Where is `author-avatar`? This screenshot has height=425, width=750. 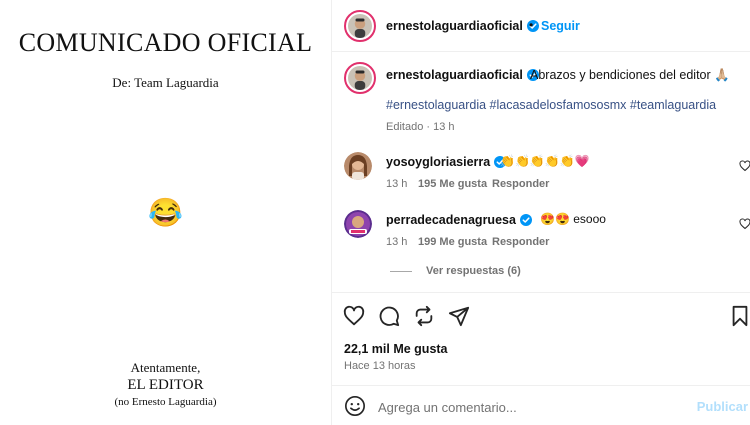 author-avatar is located at coordinates (360, 26).